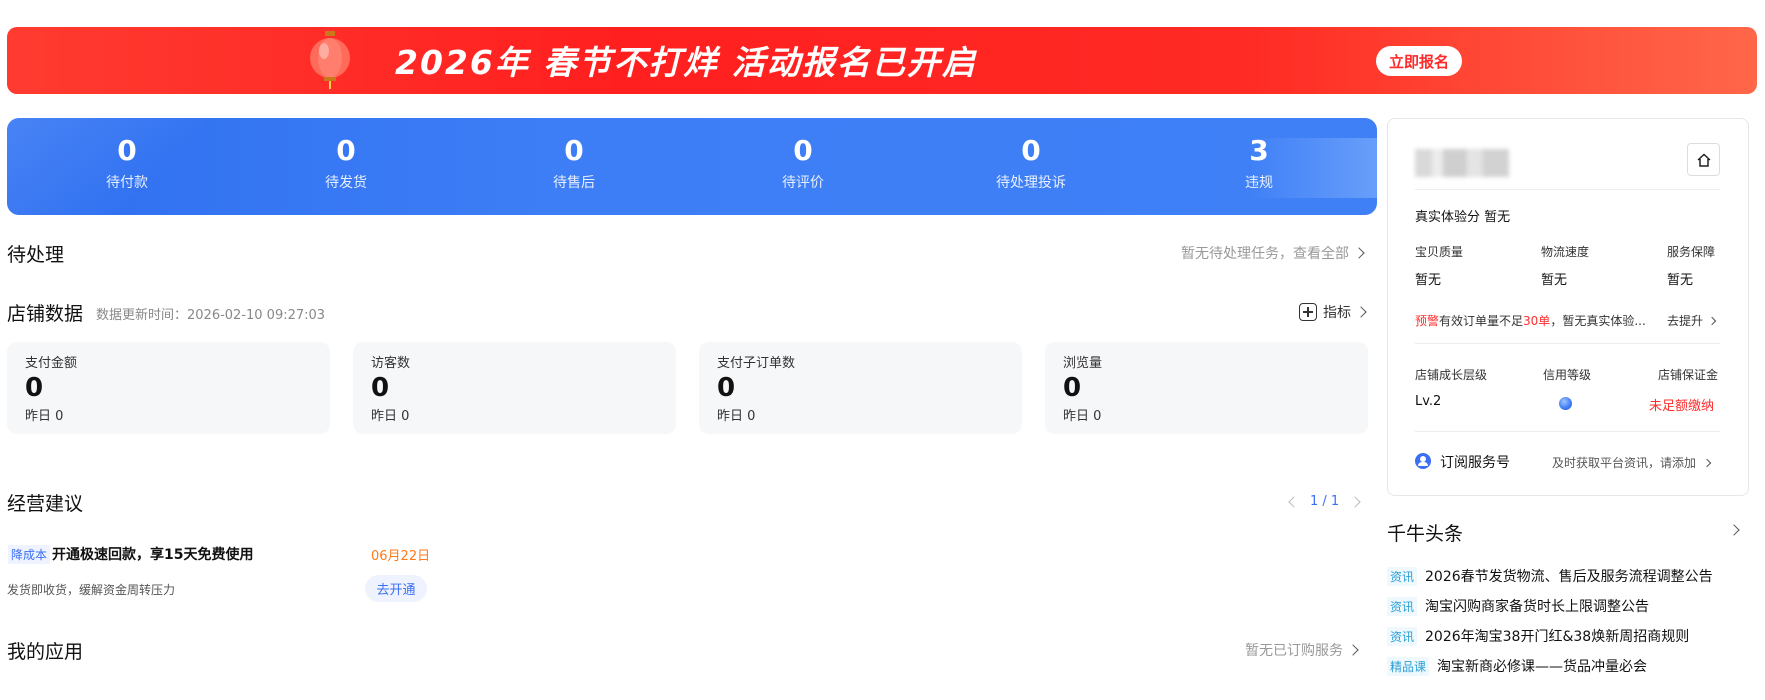 The height and width of the screenshot is (700, 1765). I want to click on stat-label: 待发货, so click(346, 183).